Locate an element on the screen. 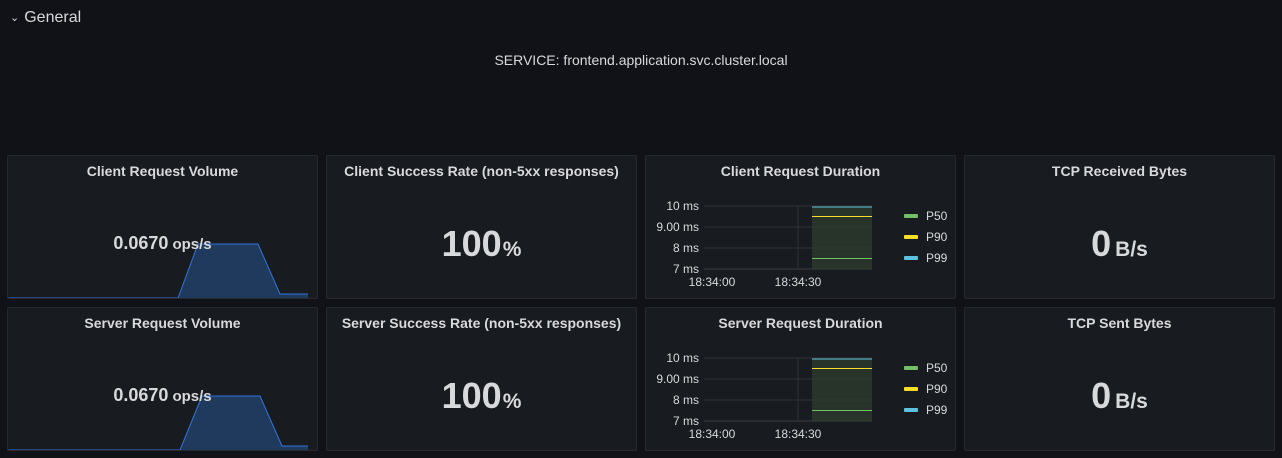  panel-tcp-received-bytes: TCP Received Bytes 0 B/s is located at coordinates (1119, 227).